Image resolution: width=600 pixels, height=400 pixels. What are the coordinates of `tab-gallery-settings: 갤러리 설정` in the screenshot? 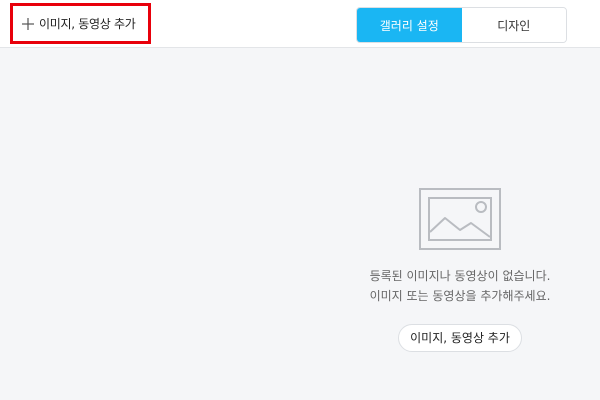 It's located at (409, 25).